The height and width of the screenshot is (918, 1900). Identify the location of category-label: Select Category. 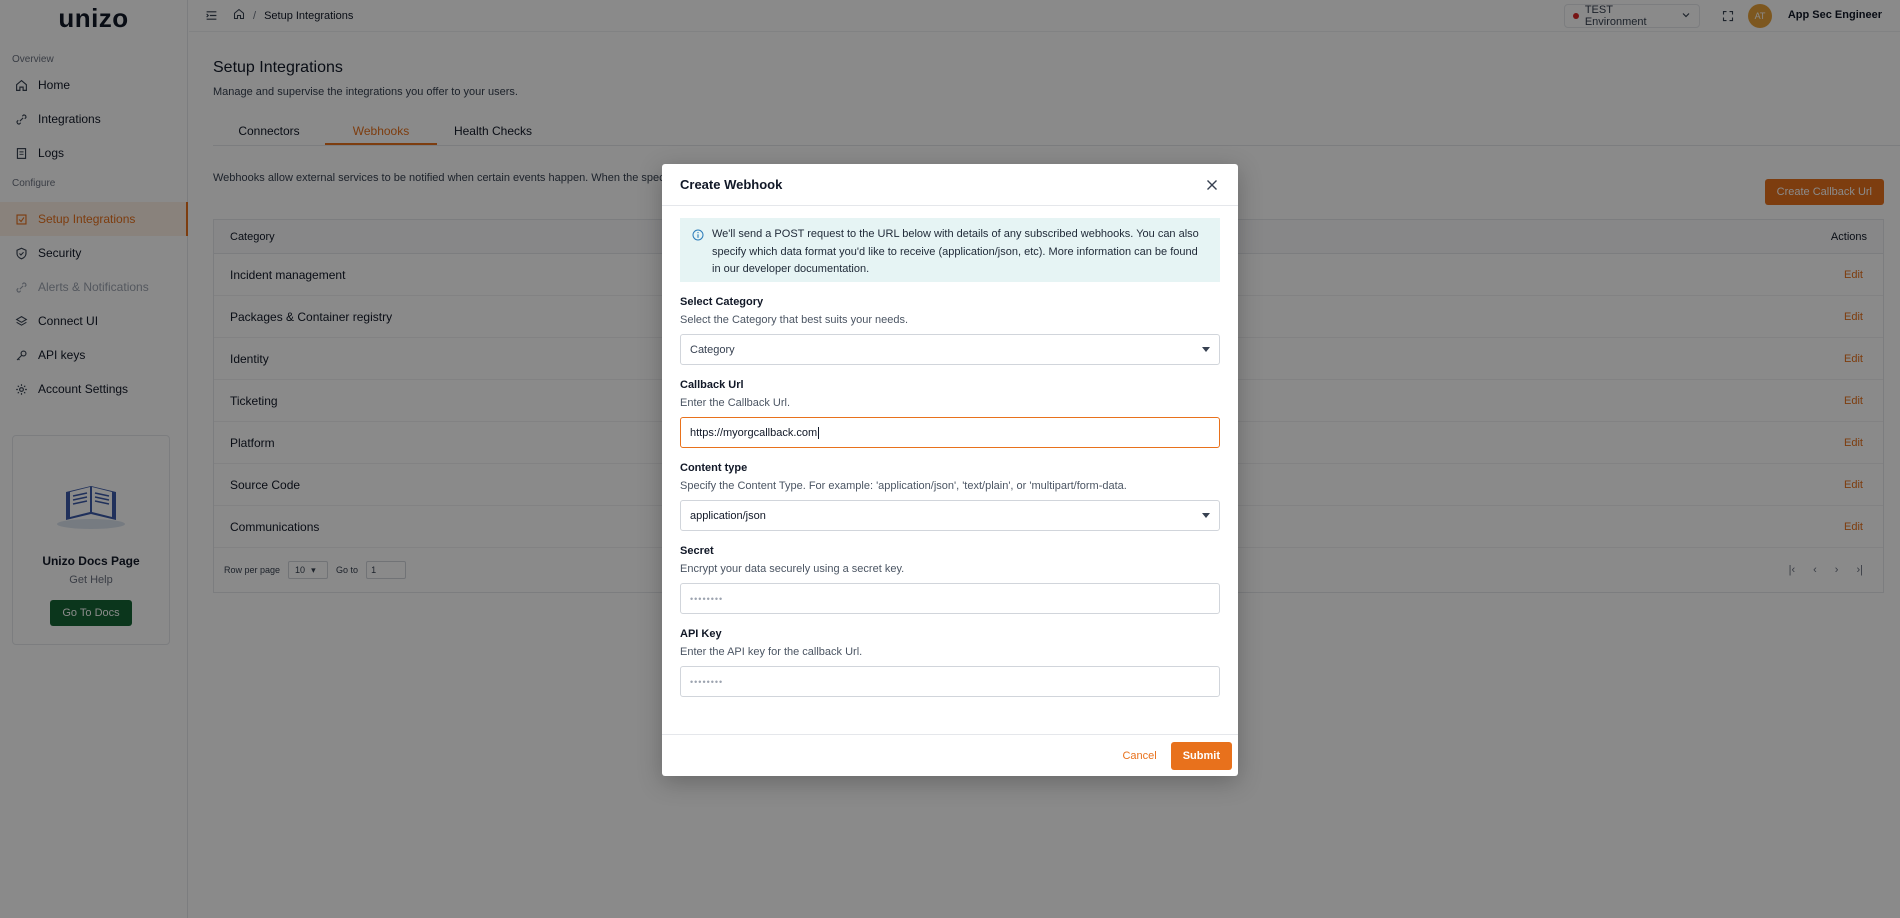
(722, 302).